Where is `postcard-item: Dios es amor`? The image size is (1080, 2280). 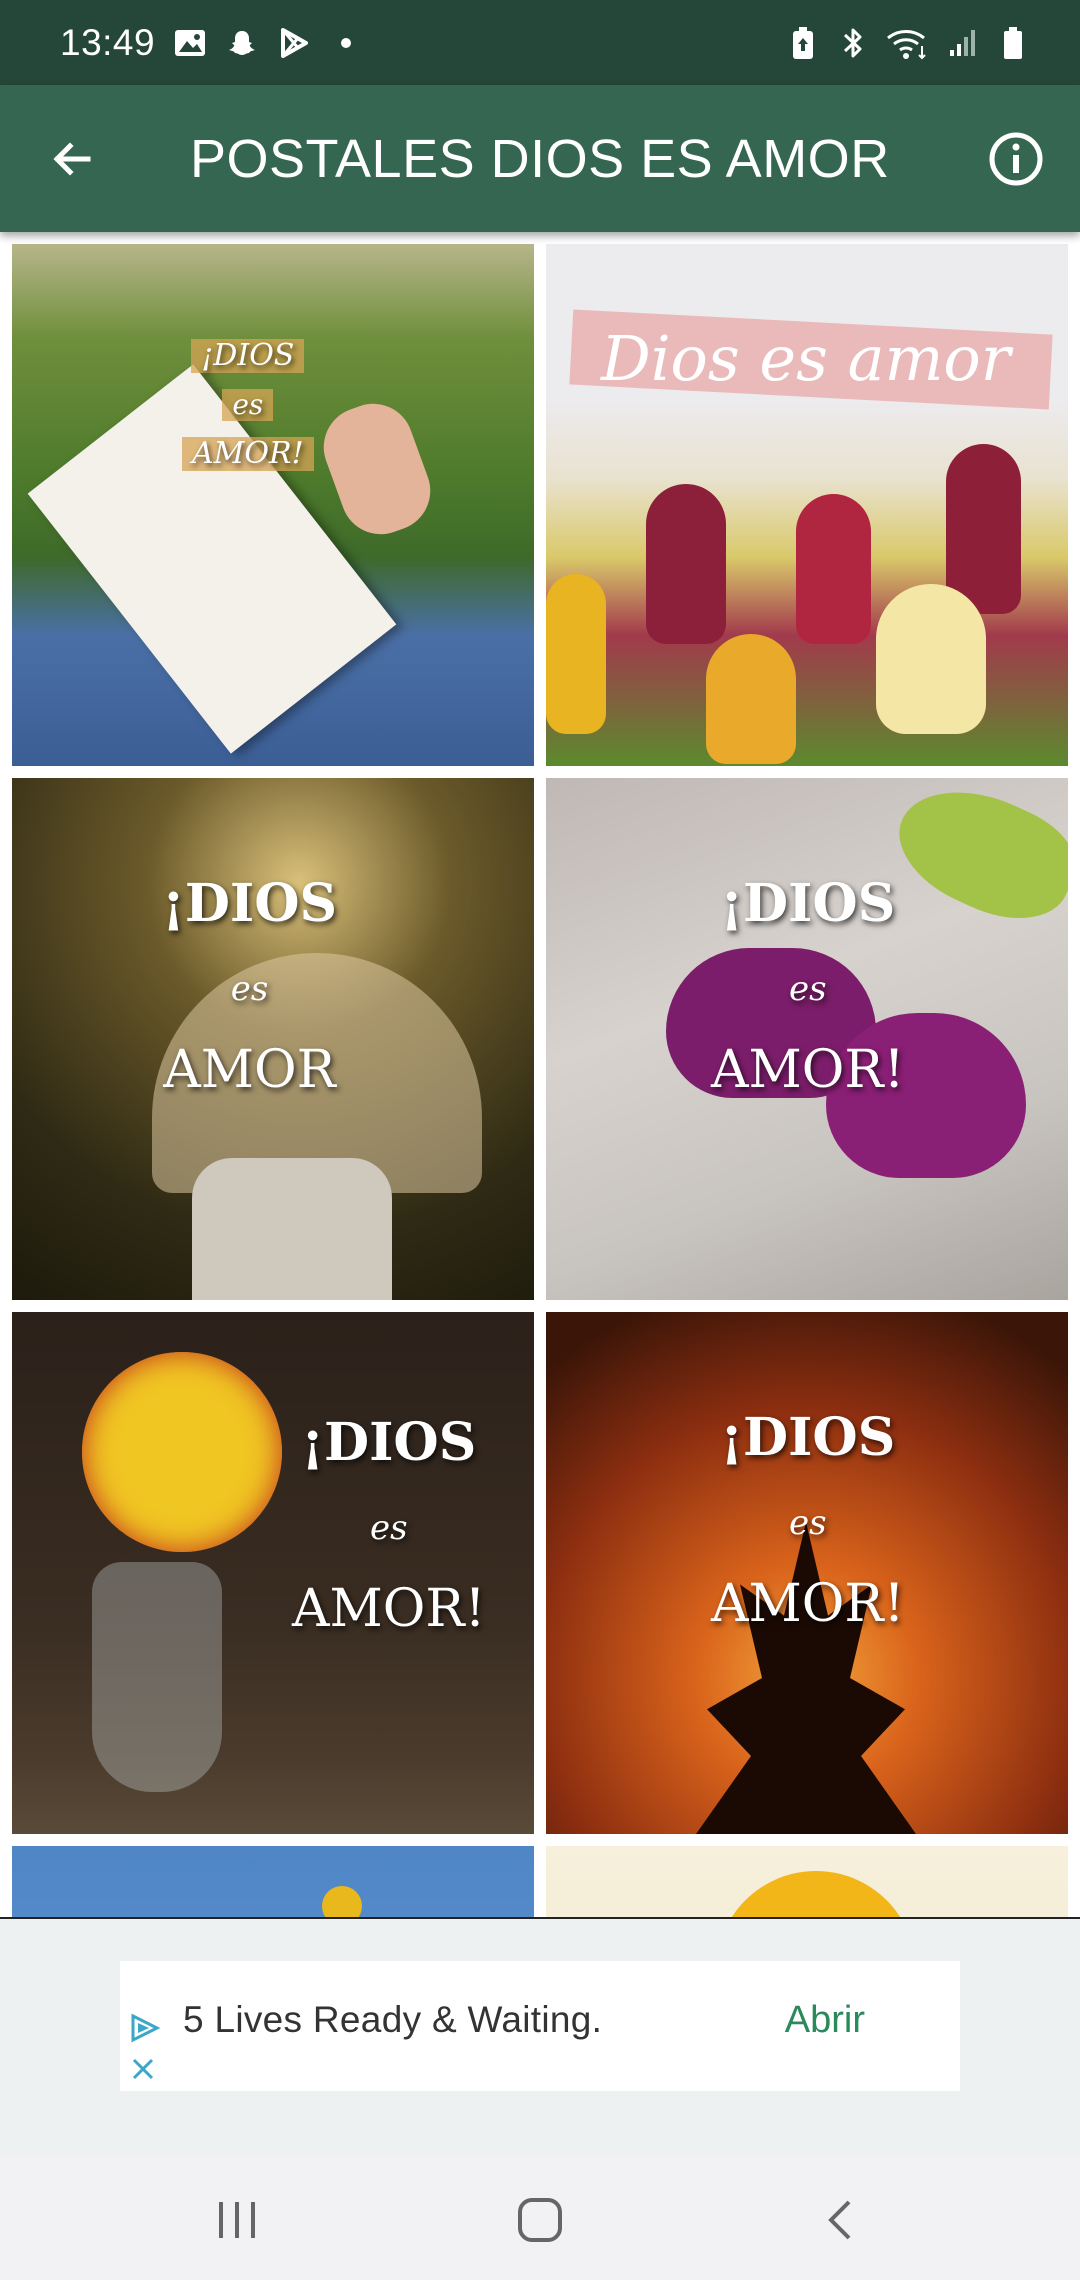 postcard-item: Dios es amor is located at coordinates (807, 505).